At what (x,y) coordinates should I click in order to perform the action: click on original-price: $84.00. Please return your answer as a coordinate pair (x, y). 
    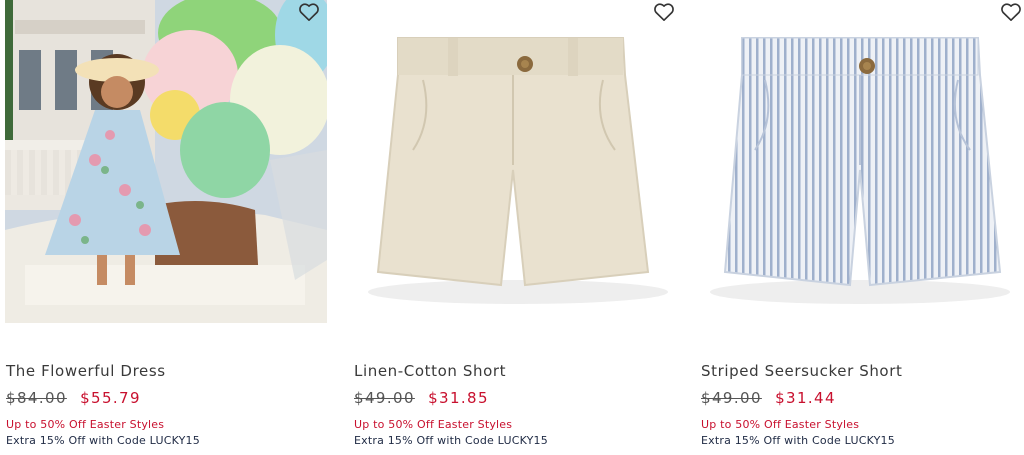
    Looking at the image, I should click on (36, 398).